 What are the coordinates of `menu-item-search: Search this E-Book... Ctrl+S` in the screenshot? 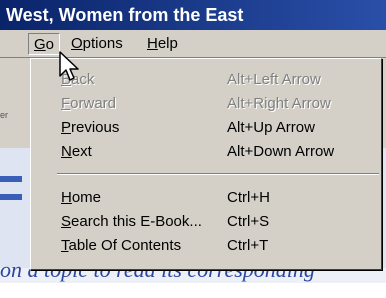 It's located at (206, 222).